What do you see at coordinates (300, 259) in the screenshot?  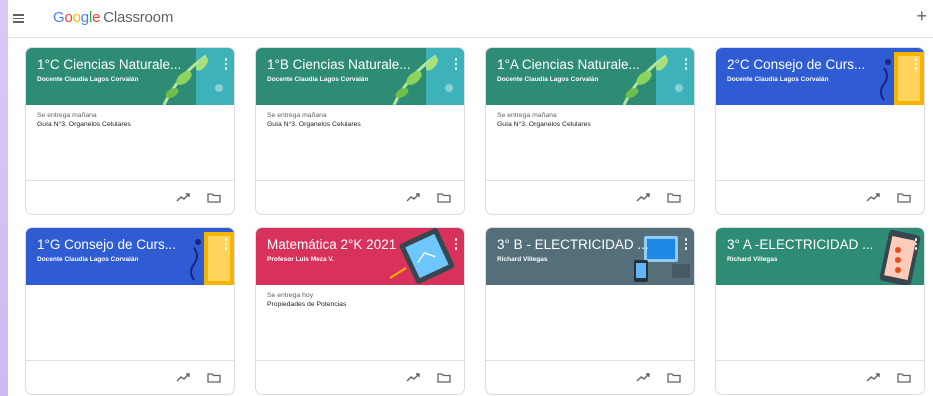 I see `teacher-name: Profesor Luis Meza V.` at bounding box center [300, 259].